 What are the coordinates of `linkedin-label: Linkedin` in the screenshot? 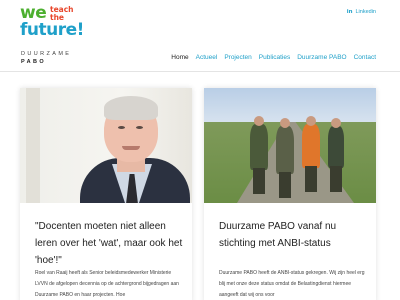 It's located at (366, 12).